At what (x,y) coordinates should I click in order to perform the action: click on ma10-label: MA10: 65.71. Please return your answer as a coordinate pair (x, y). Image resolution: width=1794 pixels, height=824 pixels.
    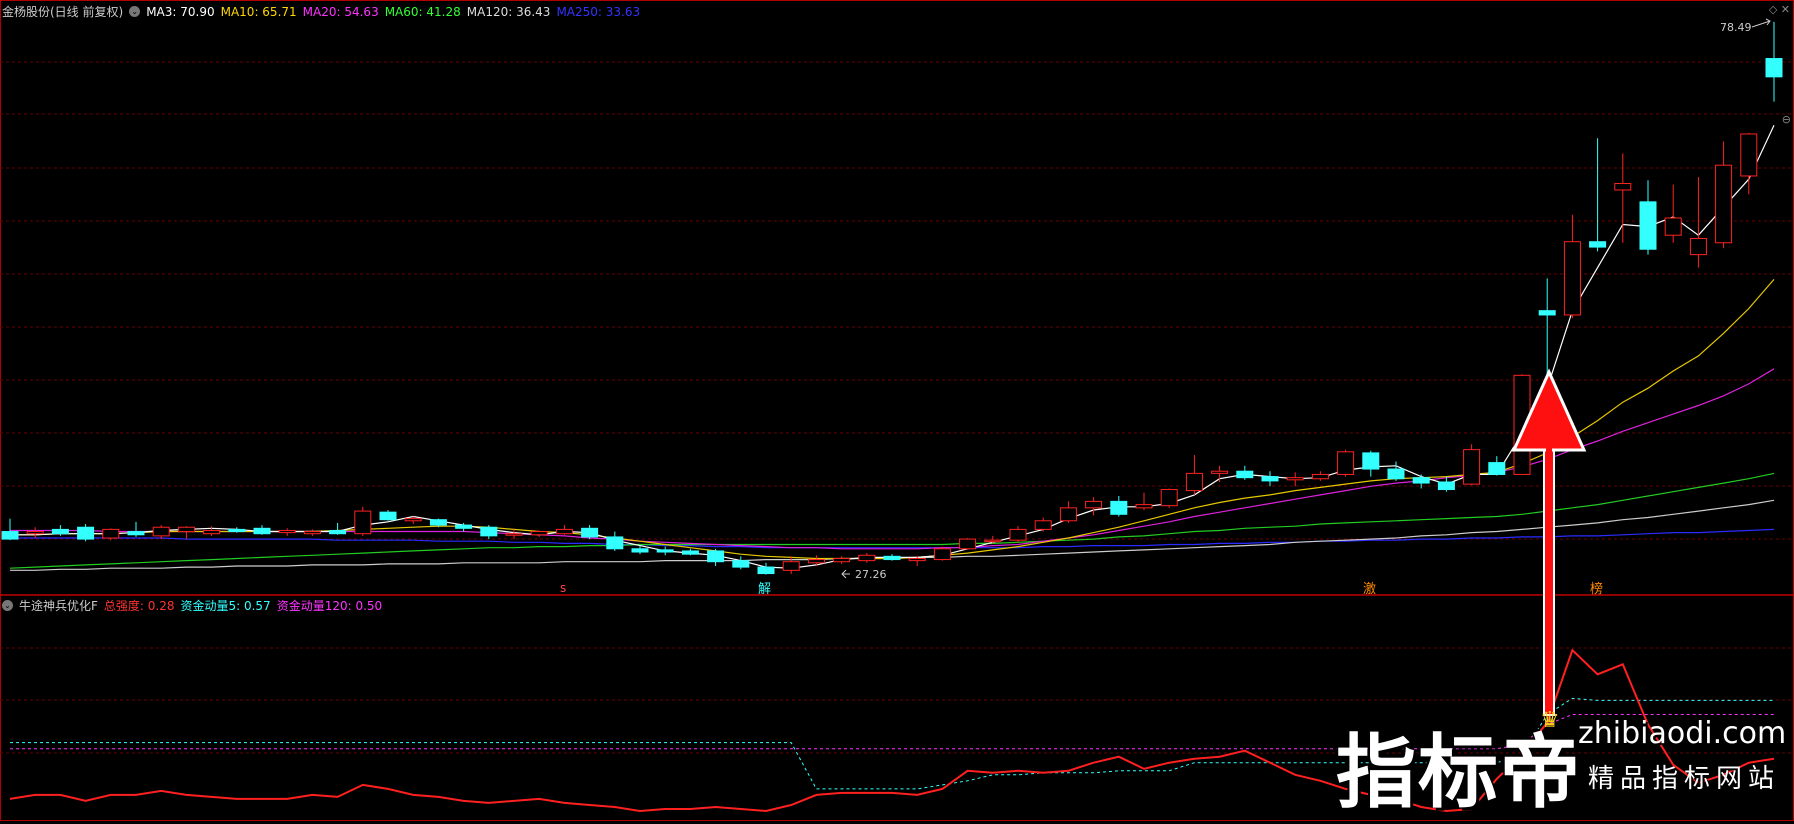
    Looking at the image, I should click on (258, 11).